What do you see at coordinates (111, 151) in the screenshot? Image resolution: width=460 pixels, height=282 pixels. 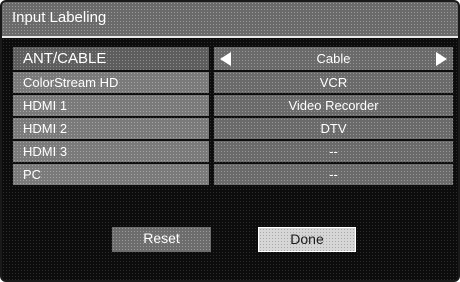 I see `input-name: HDMI 3` at bounding box center [111, 151].